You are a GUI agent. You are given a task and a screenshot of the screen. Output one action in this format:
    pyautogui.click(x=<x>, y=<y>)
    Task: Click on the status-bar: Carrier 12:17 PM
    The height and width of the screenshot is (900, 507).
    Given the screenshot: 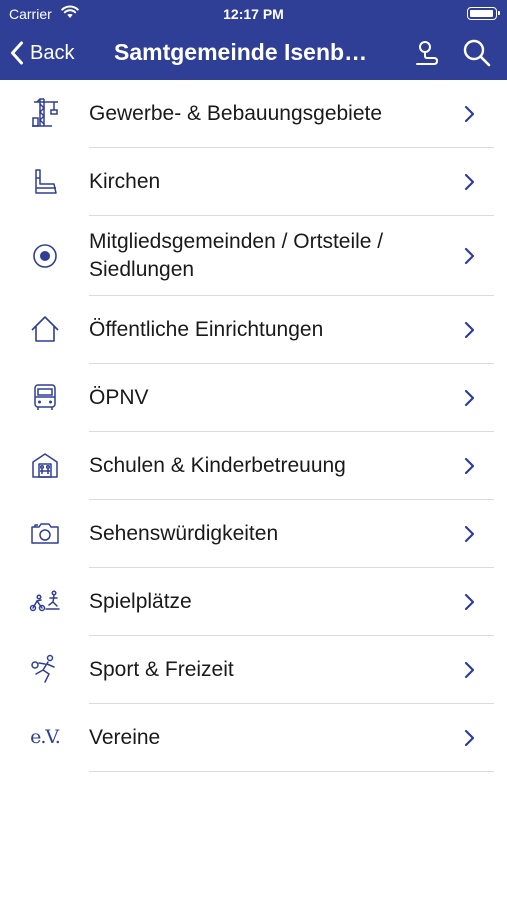 What is the action you would take?
    pyautogui.click(x=253, y=14)
    